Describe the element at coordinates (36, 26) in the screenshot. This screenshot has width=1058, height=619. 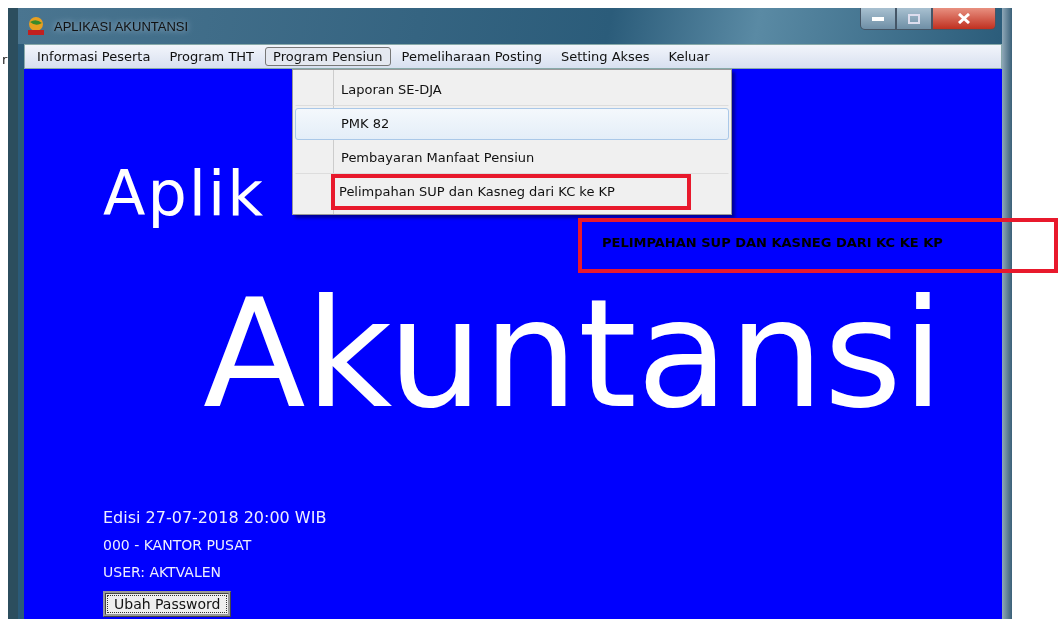
I see `globe-icon` at that location.